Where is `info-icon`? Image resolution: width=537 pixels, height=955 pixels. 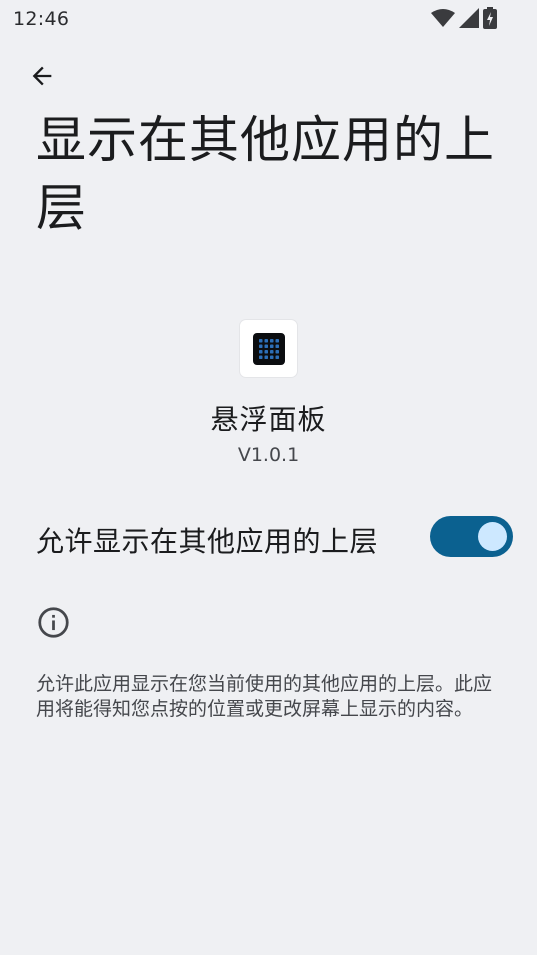 info-icon is located at coordinates (53, 622).